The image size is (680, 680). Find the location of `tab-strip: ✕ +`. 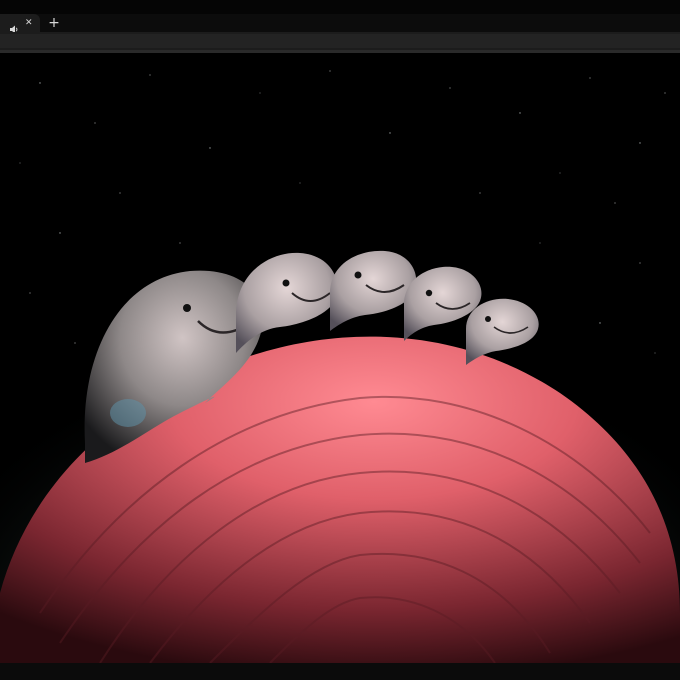

tab-strip: ✕ + is located at coordinates (340, 23).